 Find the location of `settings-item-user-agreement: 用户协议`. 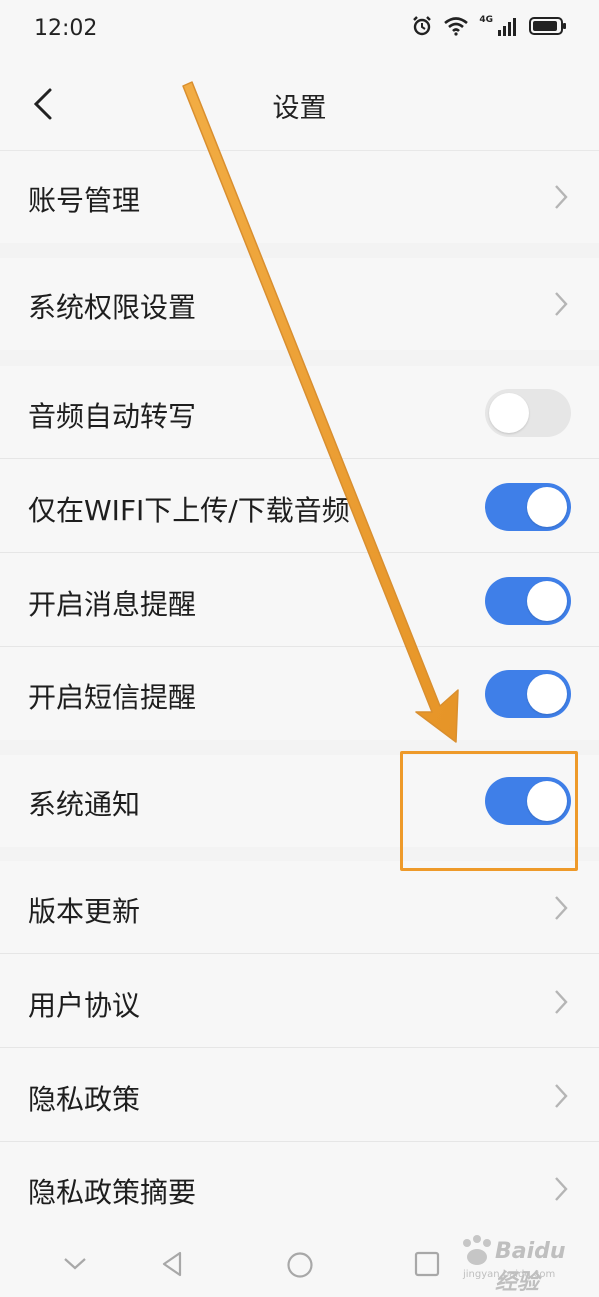

settings-item-user-agreement: 用户协议 is located at coordinates (299, 1001).